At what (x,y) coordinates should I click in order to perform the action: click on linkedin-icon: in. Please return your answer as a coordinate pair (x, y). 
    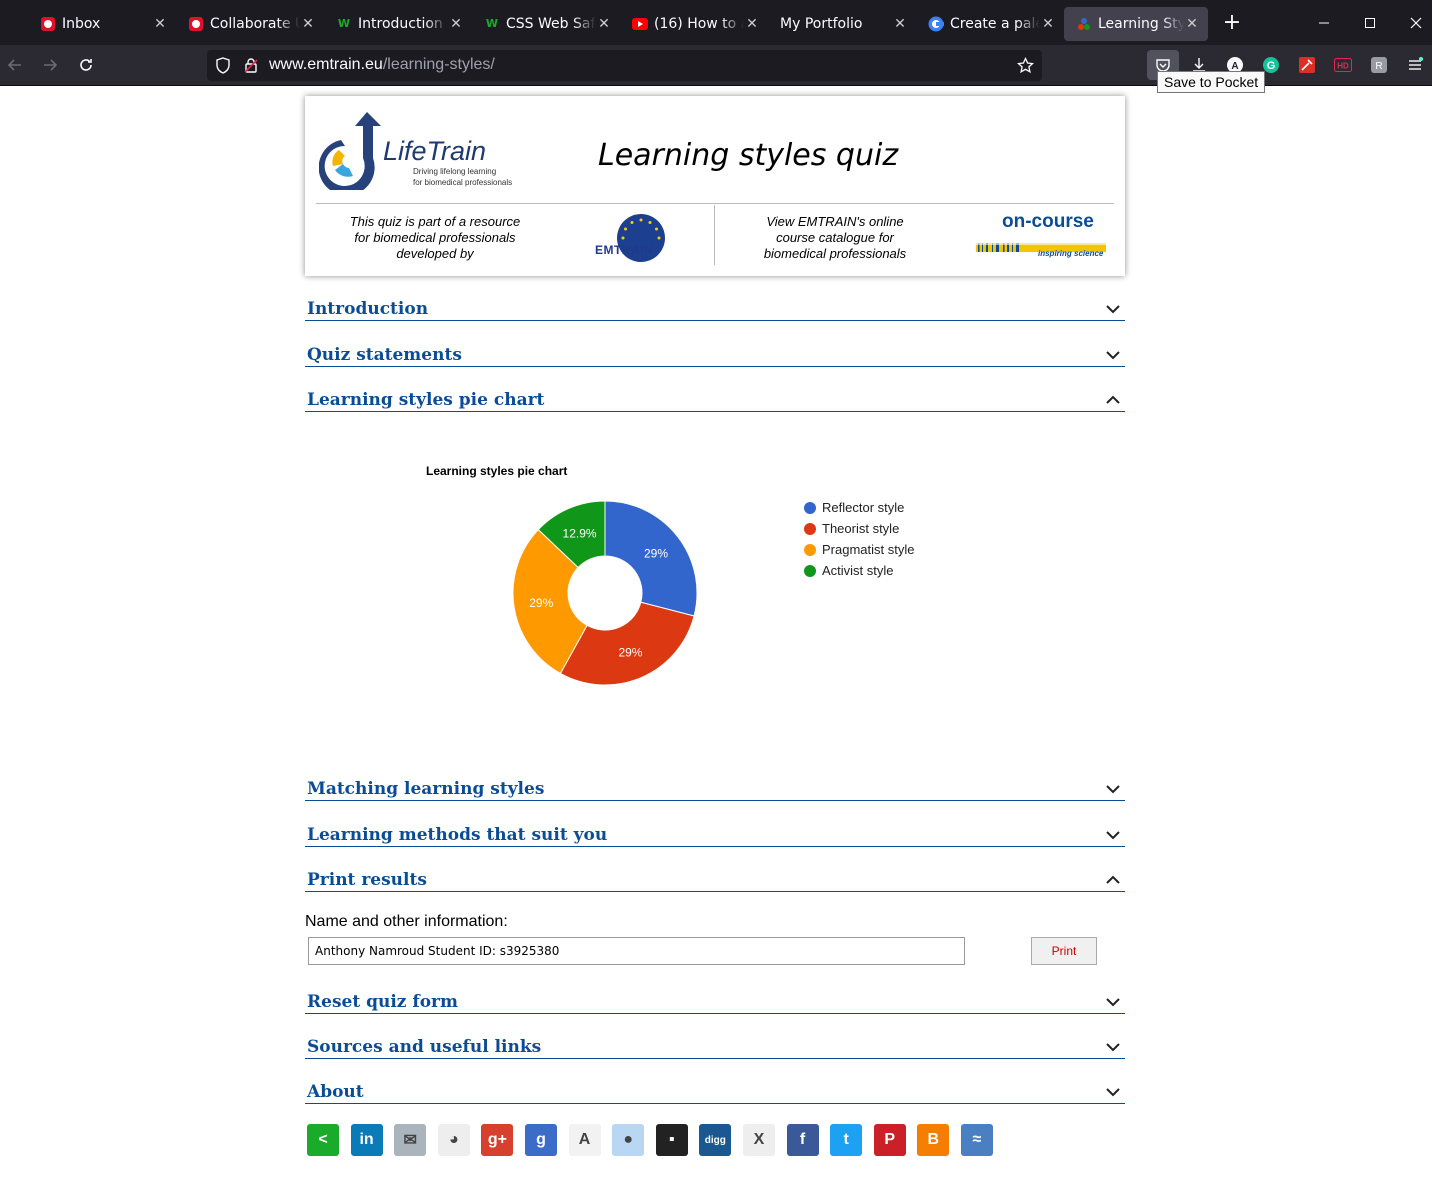
    Looking at the image, I should click on (366, 1140).